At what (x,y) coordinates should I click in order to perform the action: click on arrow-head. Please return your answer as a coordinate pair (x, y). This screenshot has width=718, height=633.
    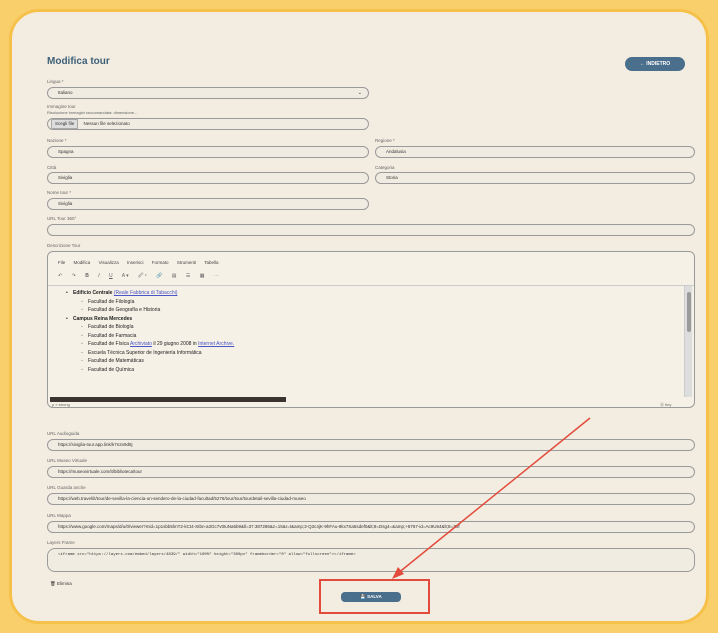
    Looking at the image, I should click on (398, 573).